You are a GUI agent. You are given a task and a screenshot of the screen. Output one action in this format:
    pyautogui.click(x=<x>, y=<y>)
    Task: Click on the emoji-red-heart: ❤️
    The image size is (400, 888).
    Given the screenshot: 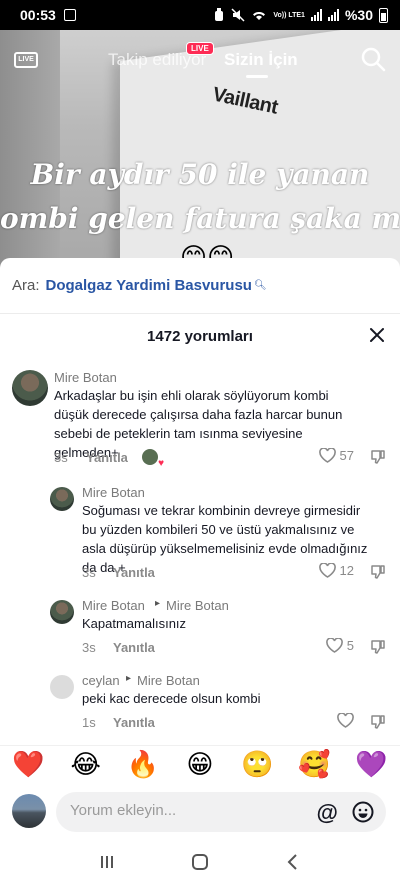 What is the action you would take?
    pyautogui.click(x=29, y=764)
    